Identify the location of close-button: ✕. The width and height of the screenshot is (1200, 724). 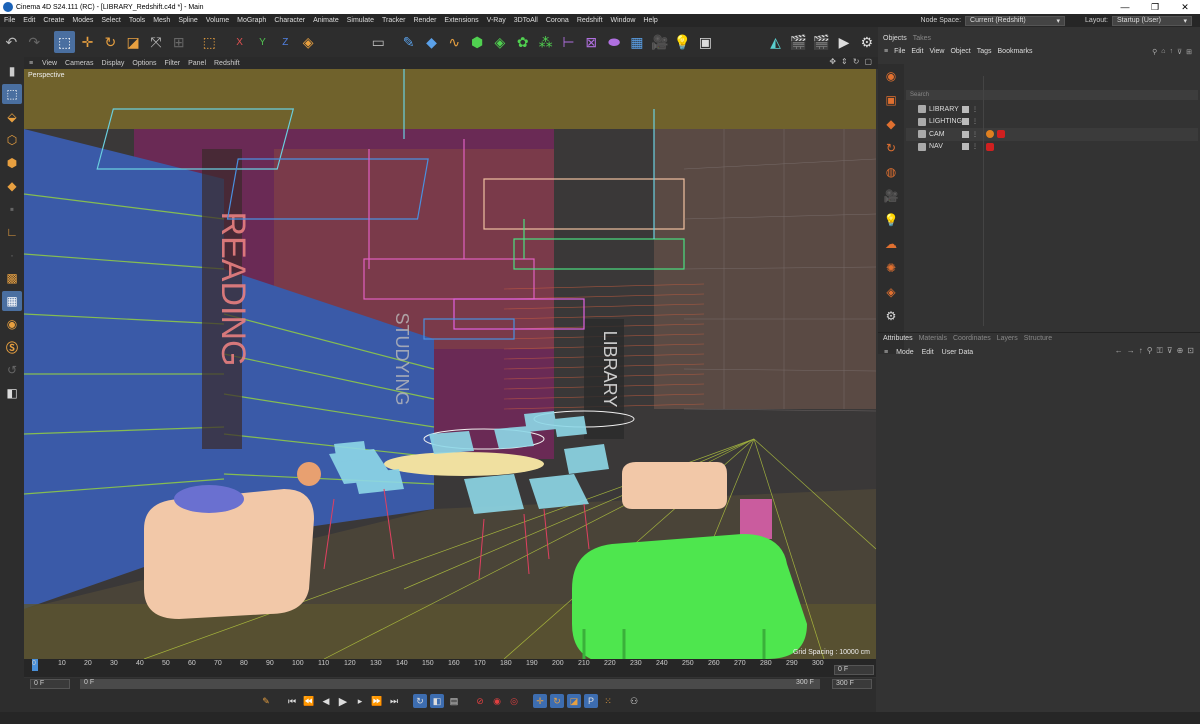
(1185, 7).